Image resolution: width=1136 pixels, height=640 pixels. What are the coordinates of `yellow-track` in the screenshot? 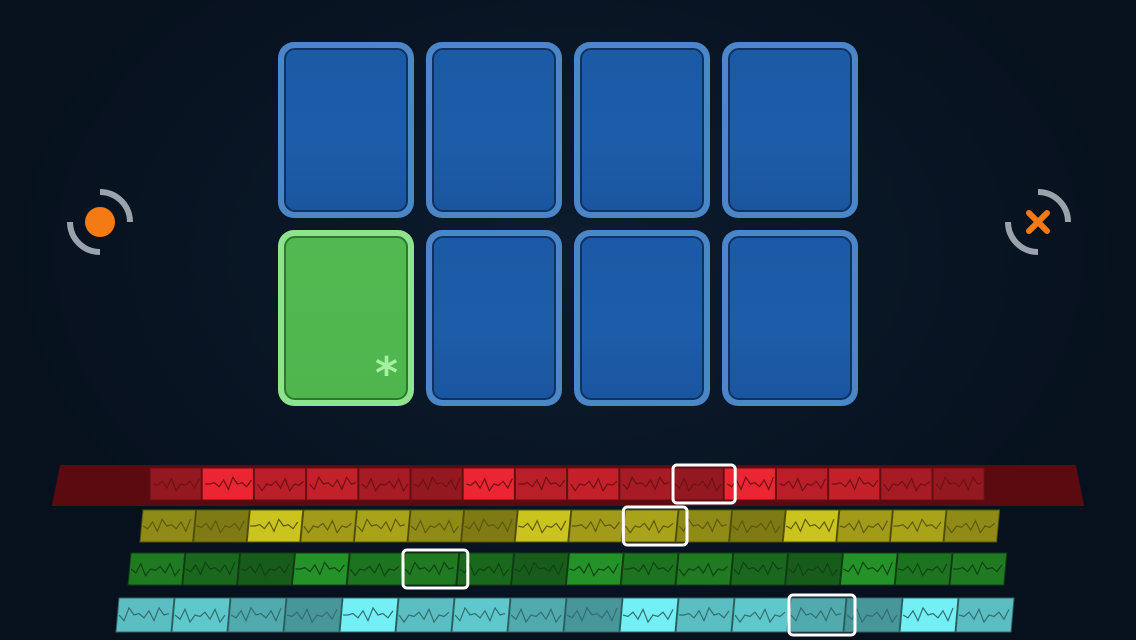 It's located at (570, 526).